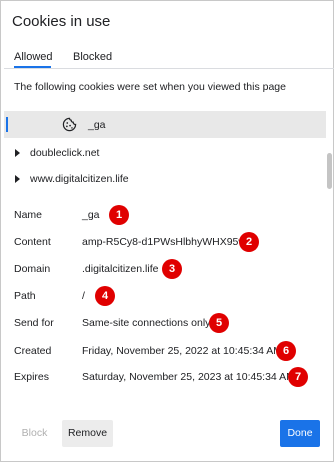 The image size is (334, 462). I want to click on tree-item-selected-cookie: _ga, so click(165, 124).